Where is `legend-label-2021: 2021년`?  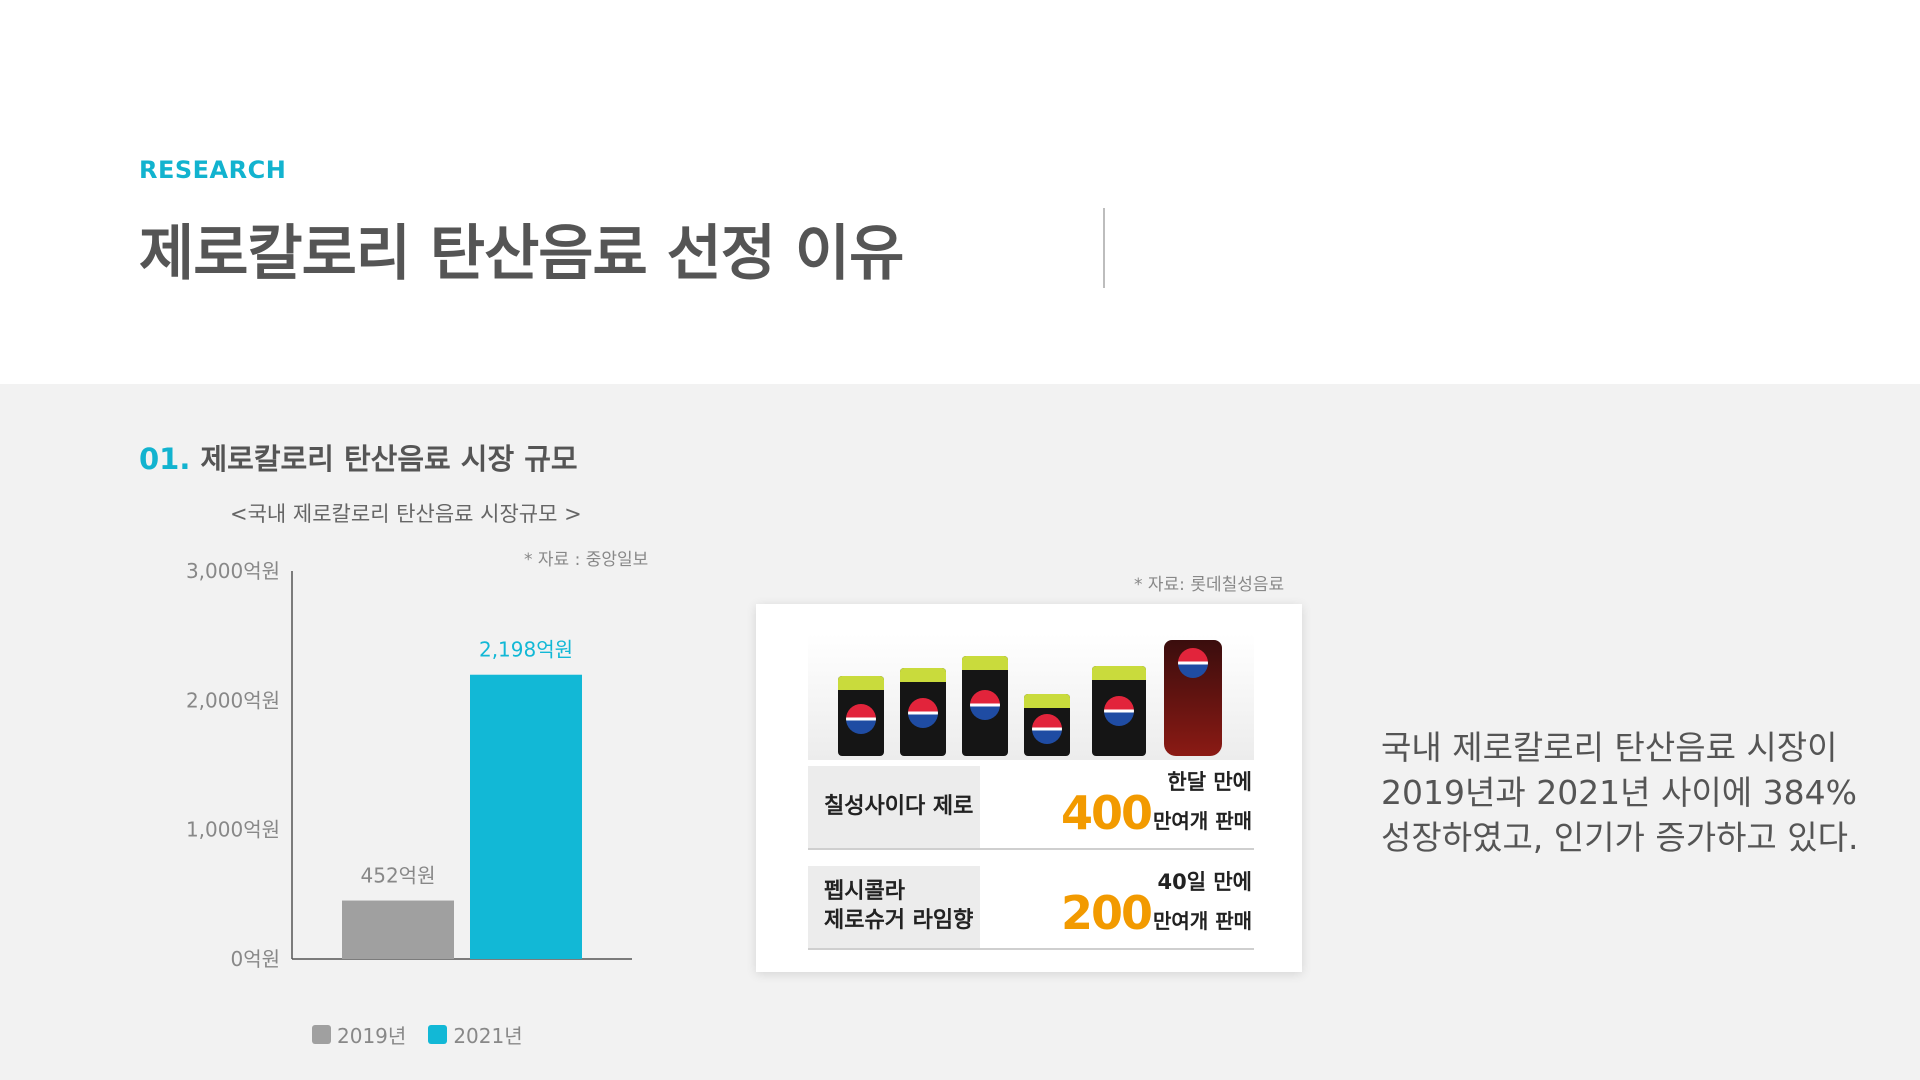 legend-label-2021: 2021년 is located at coordinates (488, 1036).